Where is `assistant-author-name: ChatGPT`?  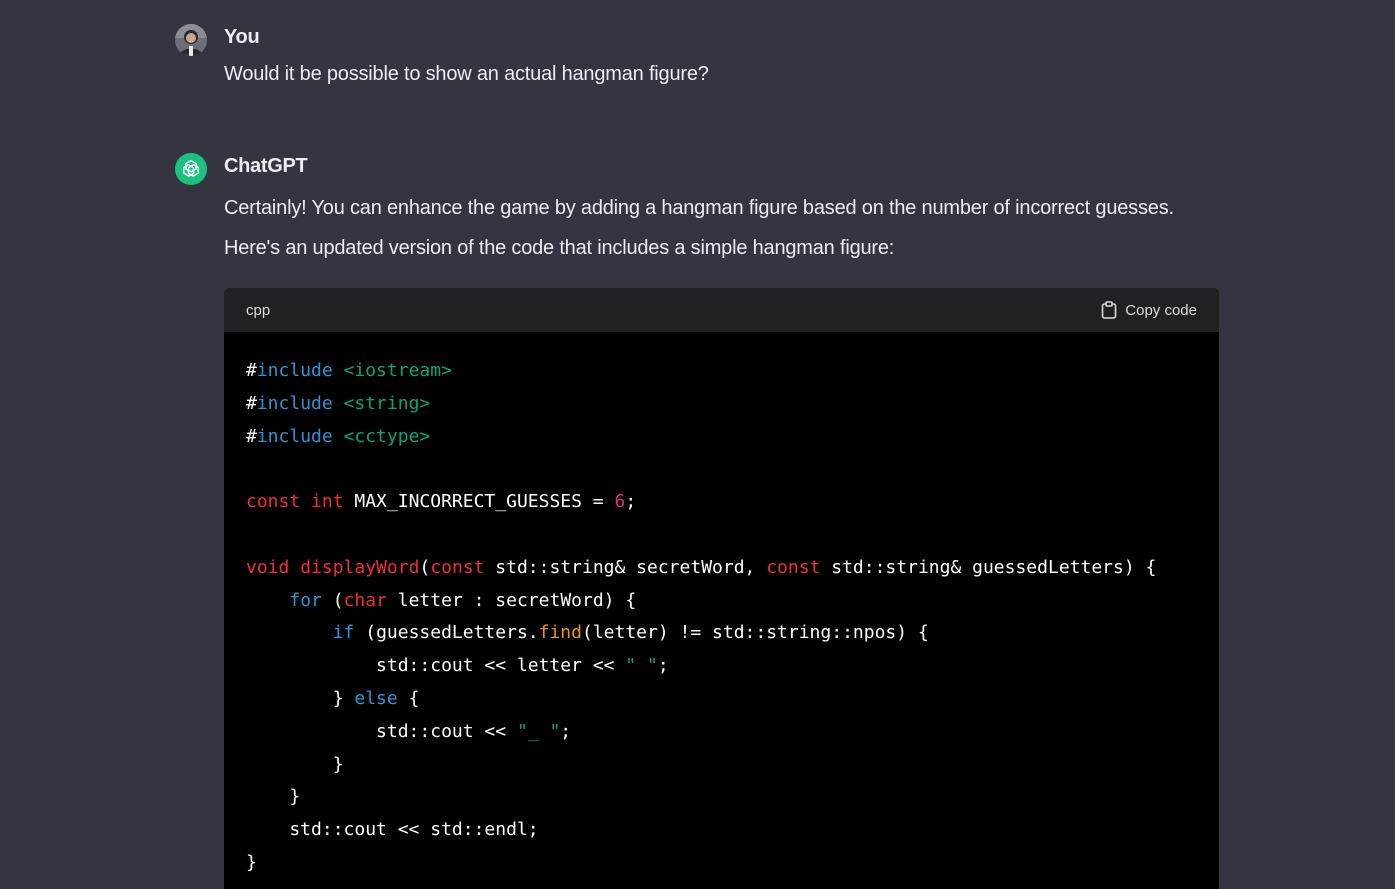 assistant-author-name: ChatGPT is located at coordinates (266, 166).